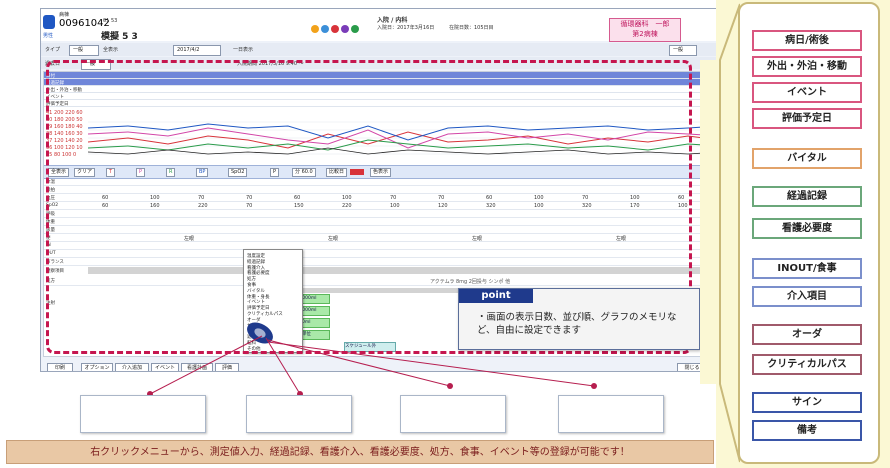  What do you see at coordinates (720, 233) in the screenshot?
I see `panel-bracket` at bounding box center [720, 233].